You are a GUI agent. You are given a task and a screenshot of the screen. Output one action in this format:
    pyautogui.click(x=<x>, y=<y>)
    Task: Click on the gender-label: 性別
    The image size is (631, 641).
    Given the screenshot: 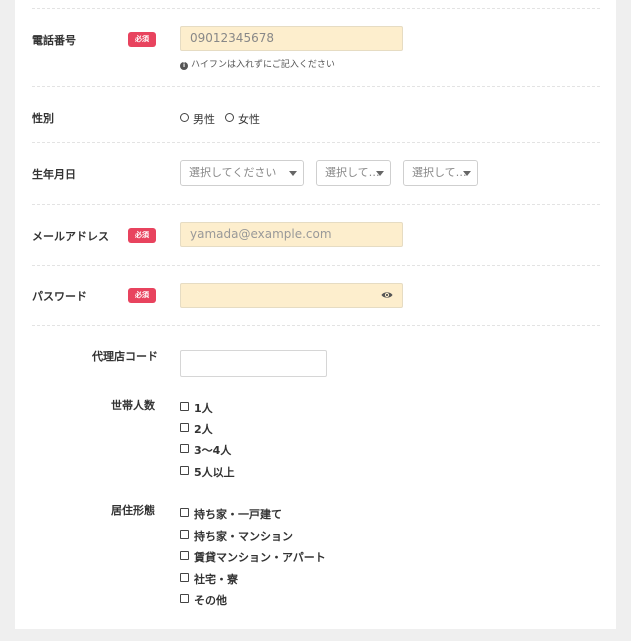 What is the action you would take?
    pyautogui.click(x=43, y=118)
    